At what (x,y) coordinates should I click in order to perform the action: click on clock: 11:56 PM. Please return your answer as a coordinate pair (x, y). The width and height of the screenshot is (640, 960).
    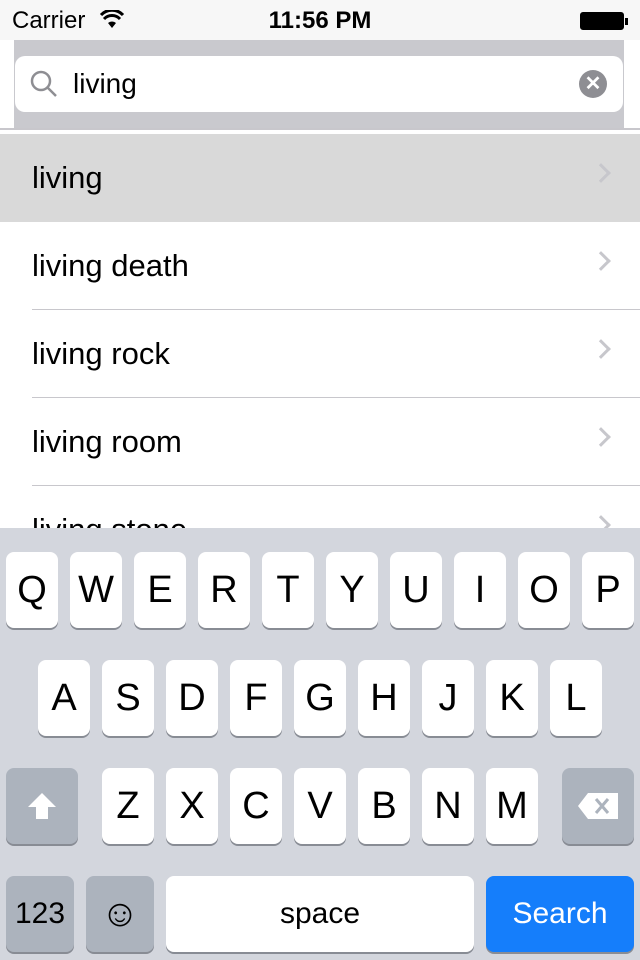
    Looking at the image, I should click on (320, 20).